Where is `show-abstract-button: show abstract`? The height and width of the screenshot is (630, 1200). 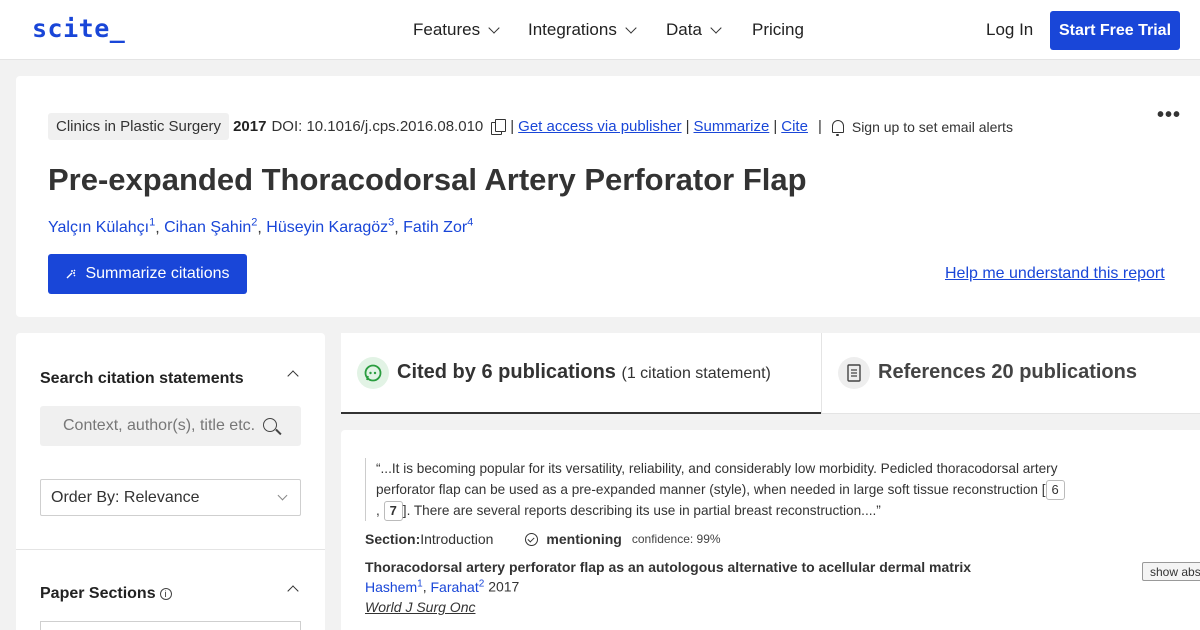 show-abstract-button: show abstract is located at coordinates (1171, 571).